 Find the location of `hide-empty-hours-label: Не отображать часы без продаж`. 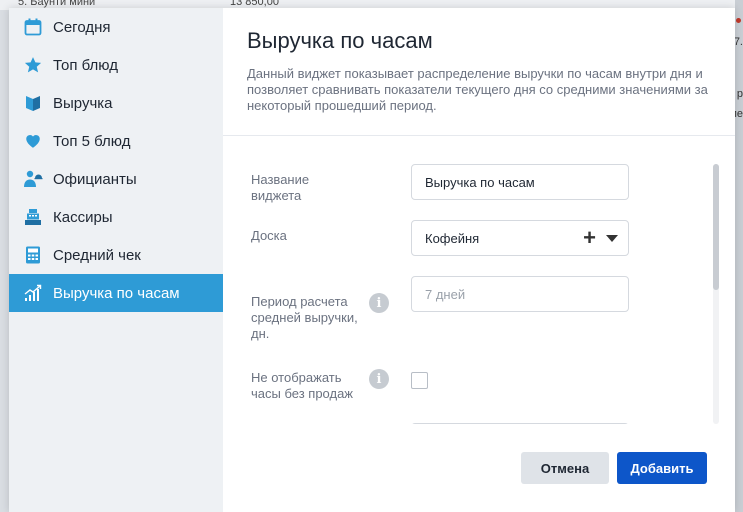

hide-empty-hours-label: Не отображать часы без продаж is located at coordinates (302, 385).